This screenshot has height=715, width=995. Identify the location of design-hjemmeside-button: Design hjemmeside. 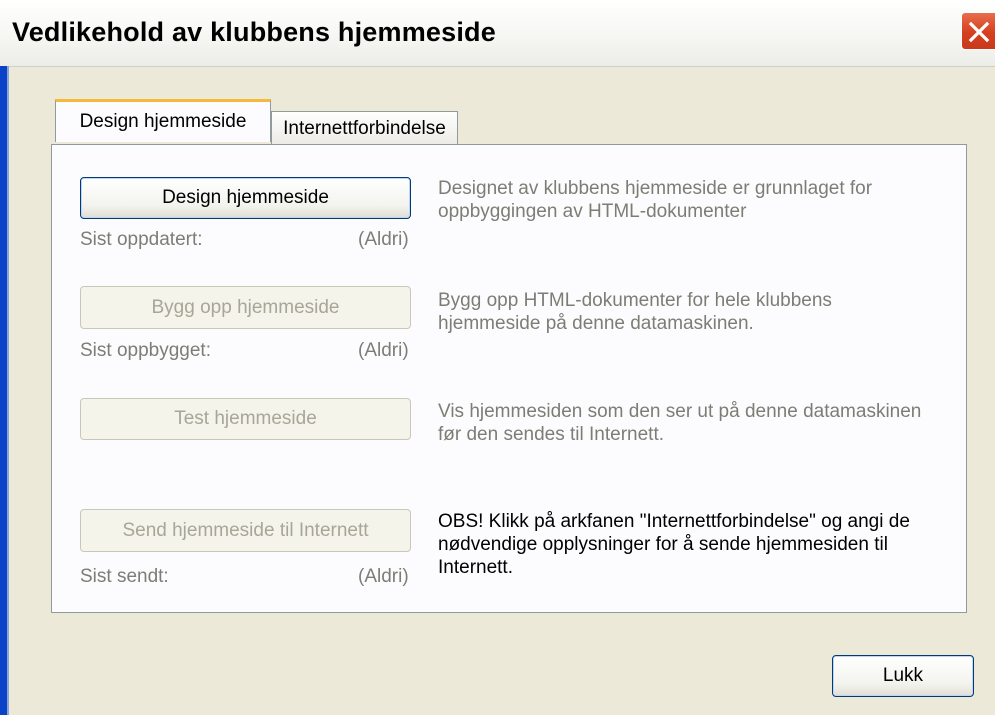
(245, 198).